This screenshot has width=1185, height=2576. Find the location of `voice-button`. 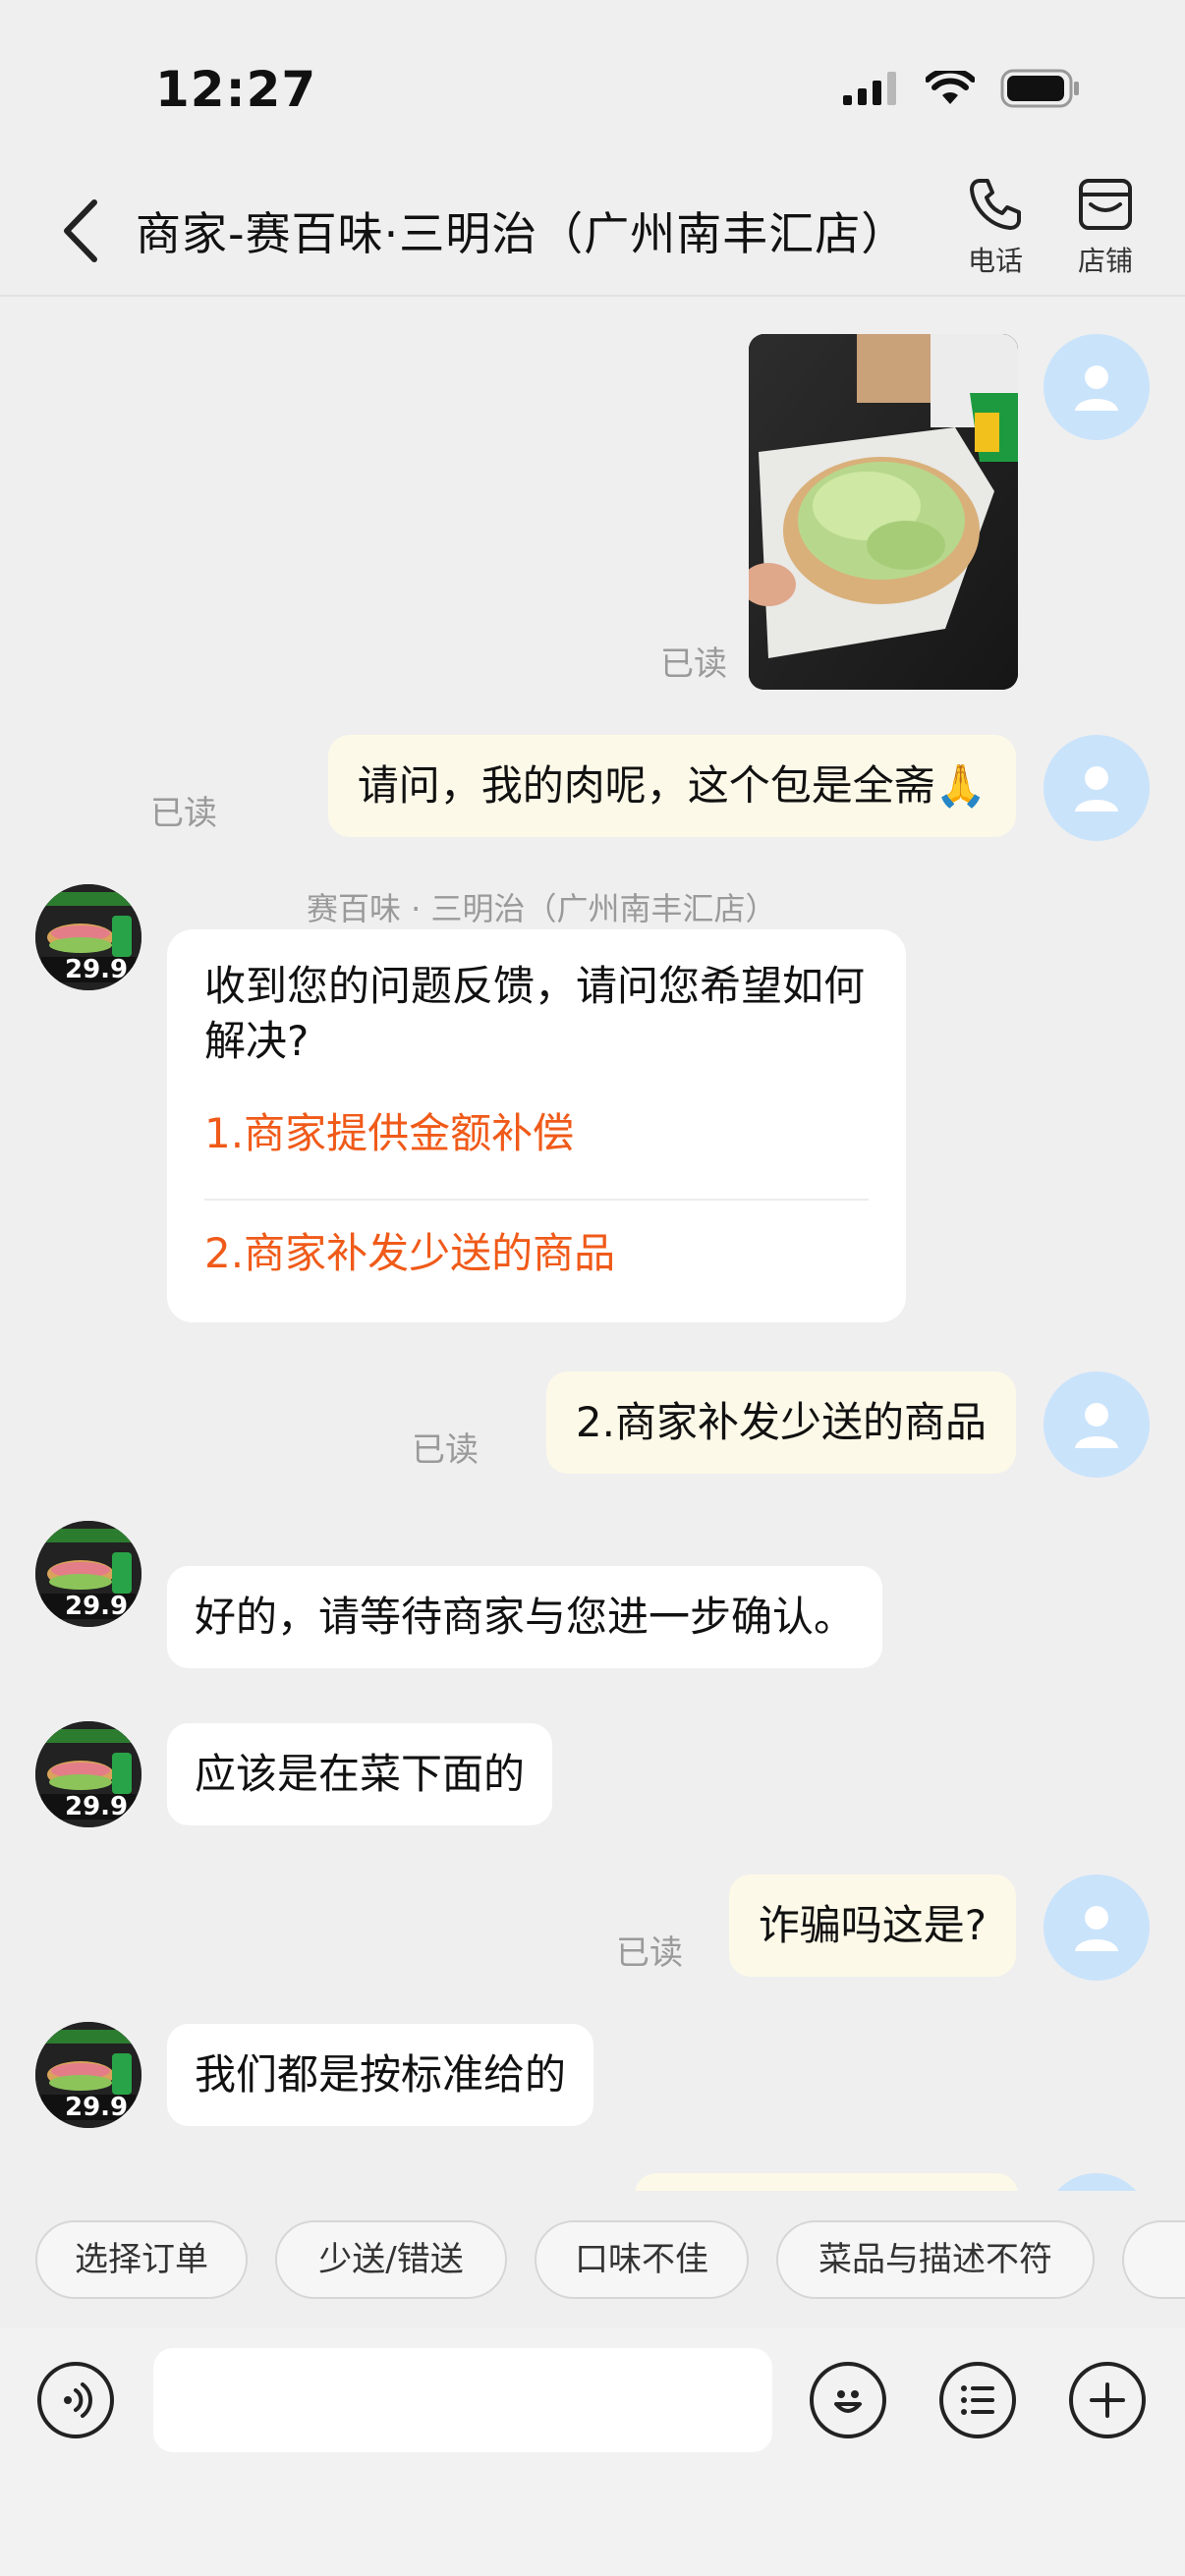

voice-button is located at coordinates (76, 2400).